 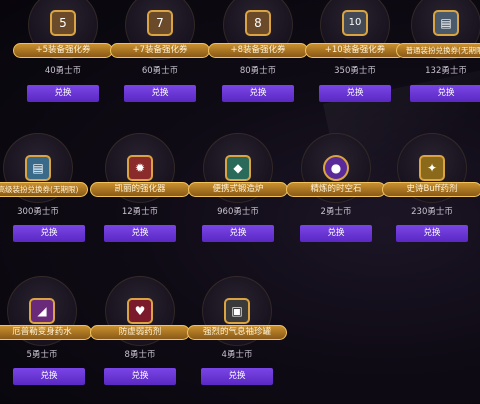 I want to click on shop-item-card: ● 精炼的时空石 2勇士币 兑换, so click(x=336, y=194).